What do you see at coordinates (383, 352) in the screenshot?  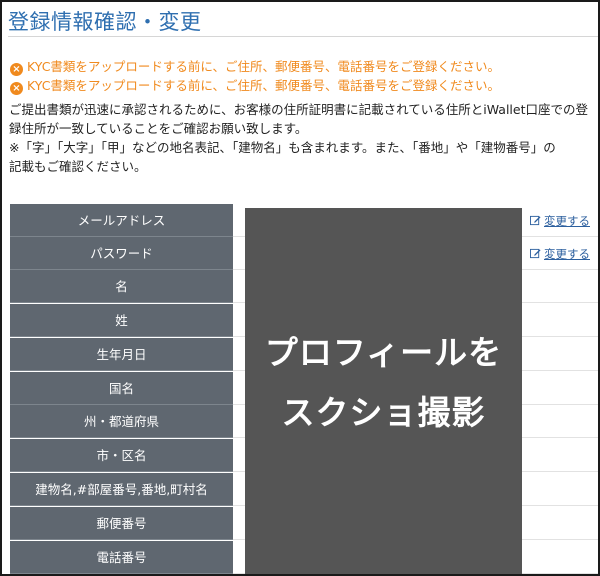 I see `overlay-text-line-1: プロフィールを` at bounding box center [383, 352].